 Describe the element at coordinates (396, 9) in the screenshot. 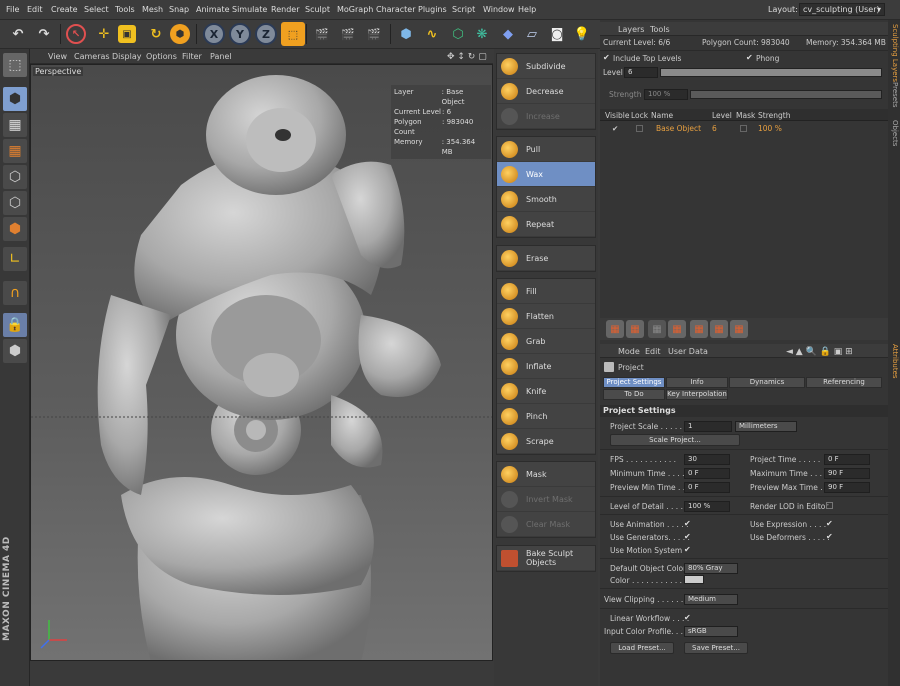

I see `menu-character: Character` at that location.